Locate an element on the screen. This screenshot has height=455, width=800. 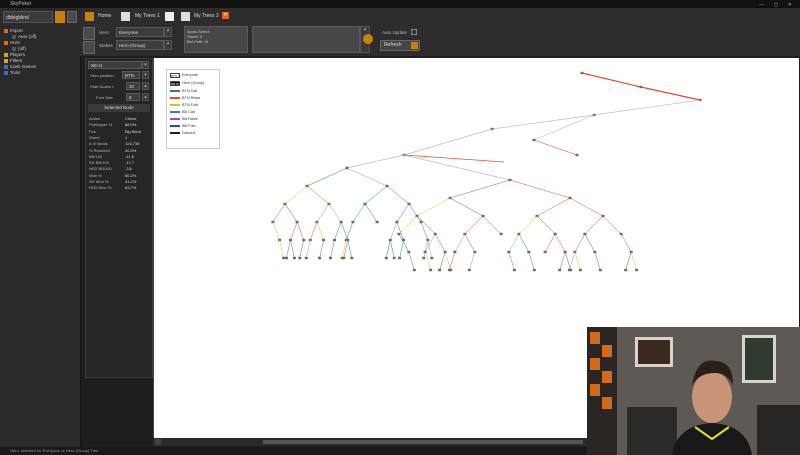
hero-dropdown-icon: ▾ is located at coordinates (168, 32).